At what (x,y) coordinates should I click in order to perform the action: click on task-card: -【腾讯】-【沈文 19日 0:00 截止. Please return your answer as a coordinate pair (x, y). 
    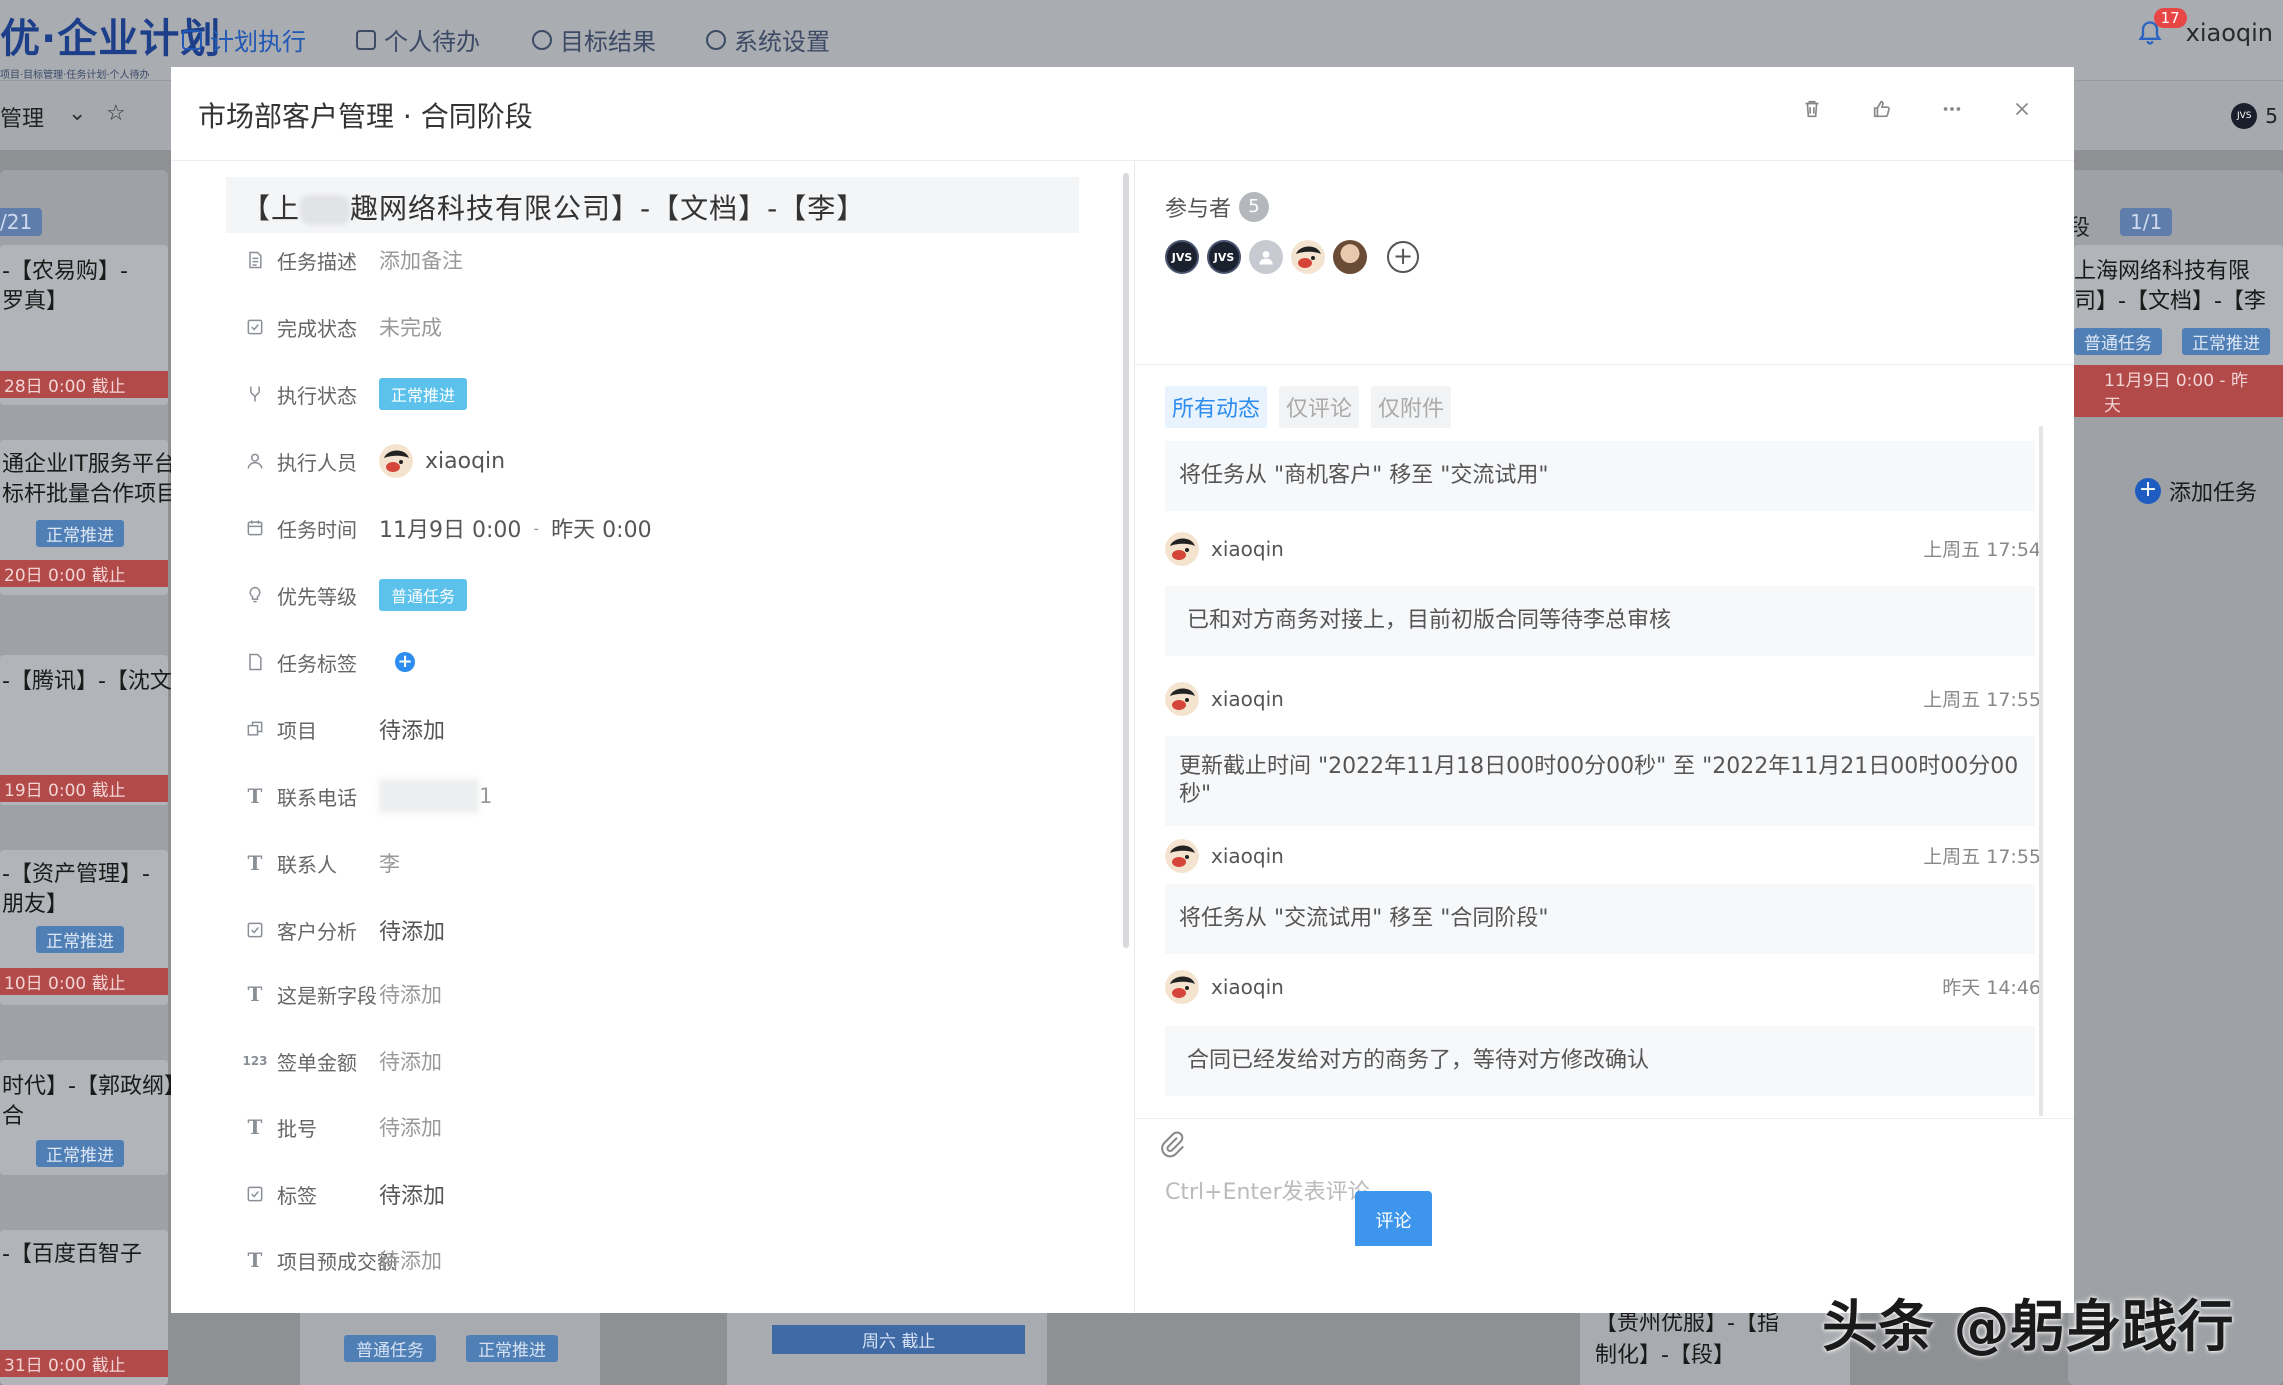
    Looking at the image, I should click on (86, 730).